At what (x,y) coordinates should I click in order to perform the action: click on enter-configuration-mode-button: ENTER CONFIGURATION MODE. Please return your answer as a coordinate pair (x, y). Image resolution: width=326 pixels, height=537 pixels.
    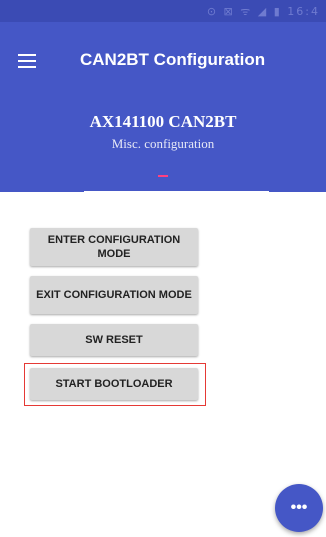
    Looking at the image, I should click on (114, 247).